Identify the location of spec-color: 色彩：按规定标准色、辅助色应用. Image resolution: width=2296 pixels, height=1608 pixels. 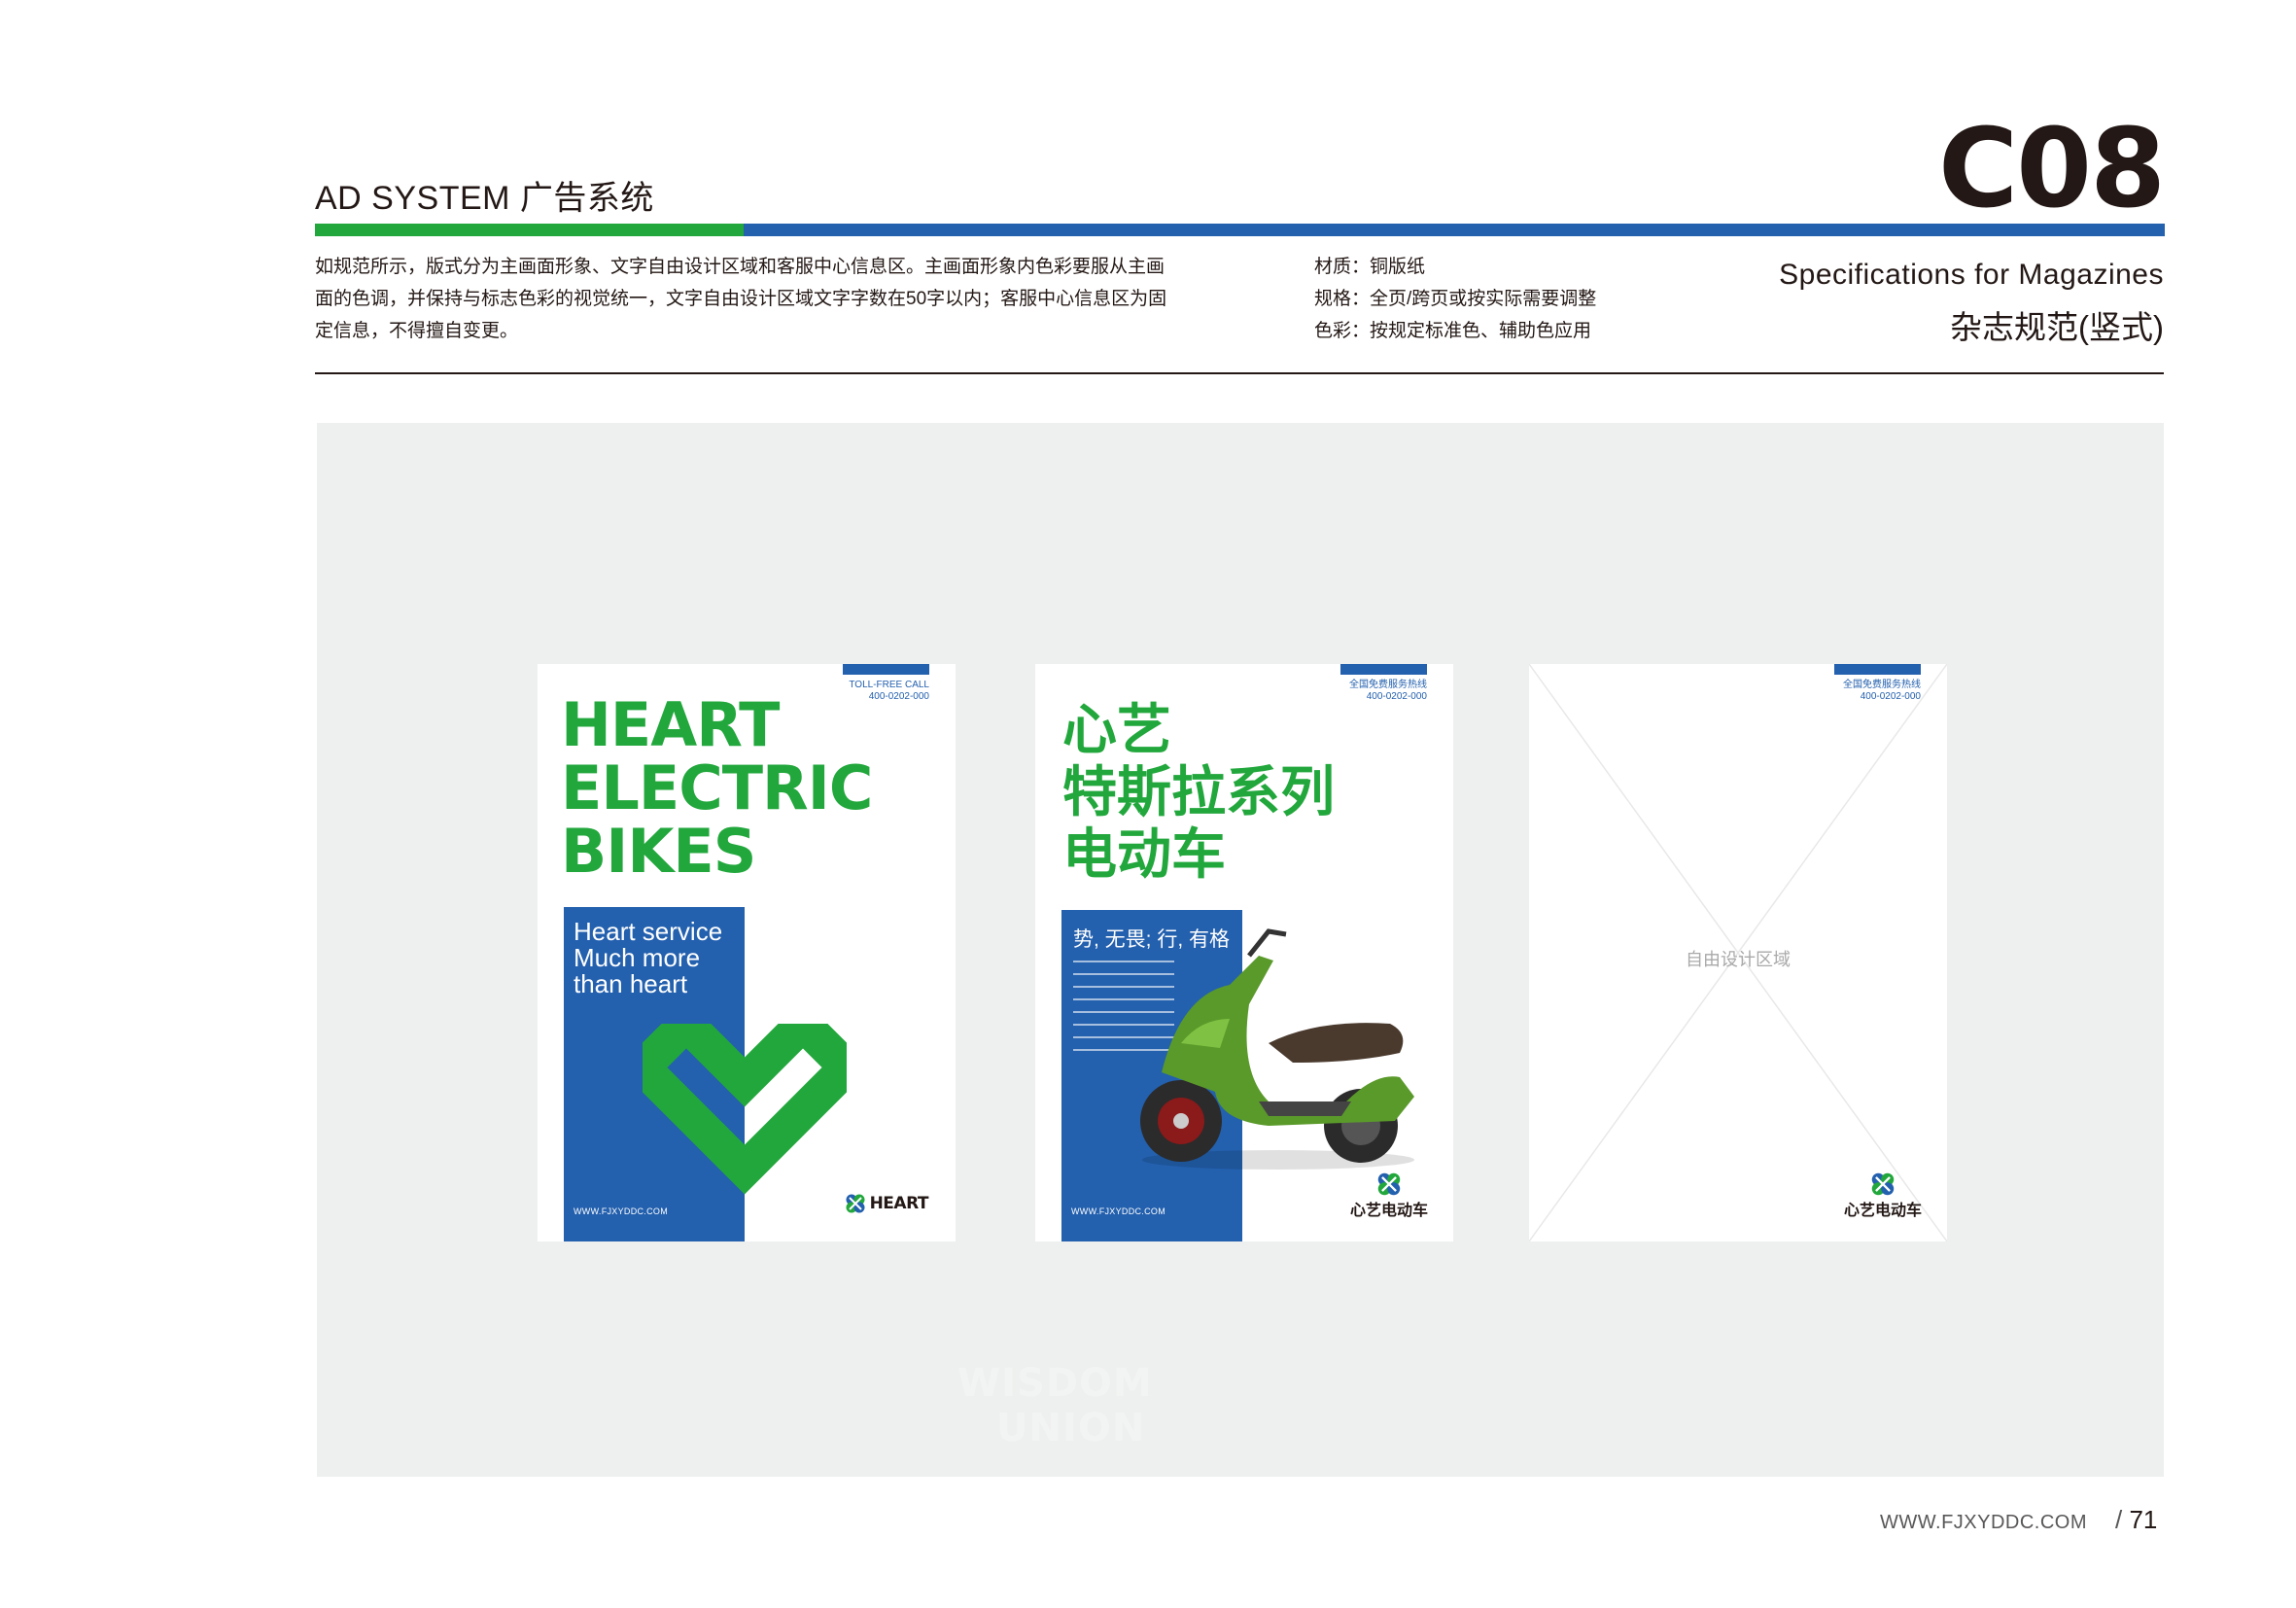
(1453, 331).